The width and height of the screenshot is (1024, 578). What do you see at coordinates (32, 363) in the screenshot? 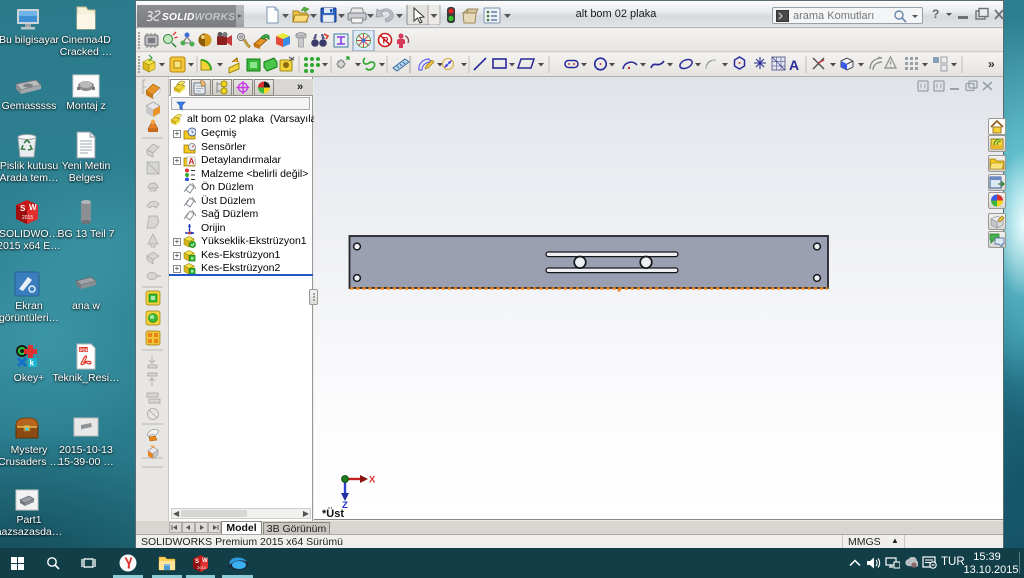
I see `svg-text: k` at bounding box center [32, 363].